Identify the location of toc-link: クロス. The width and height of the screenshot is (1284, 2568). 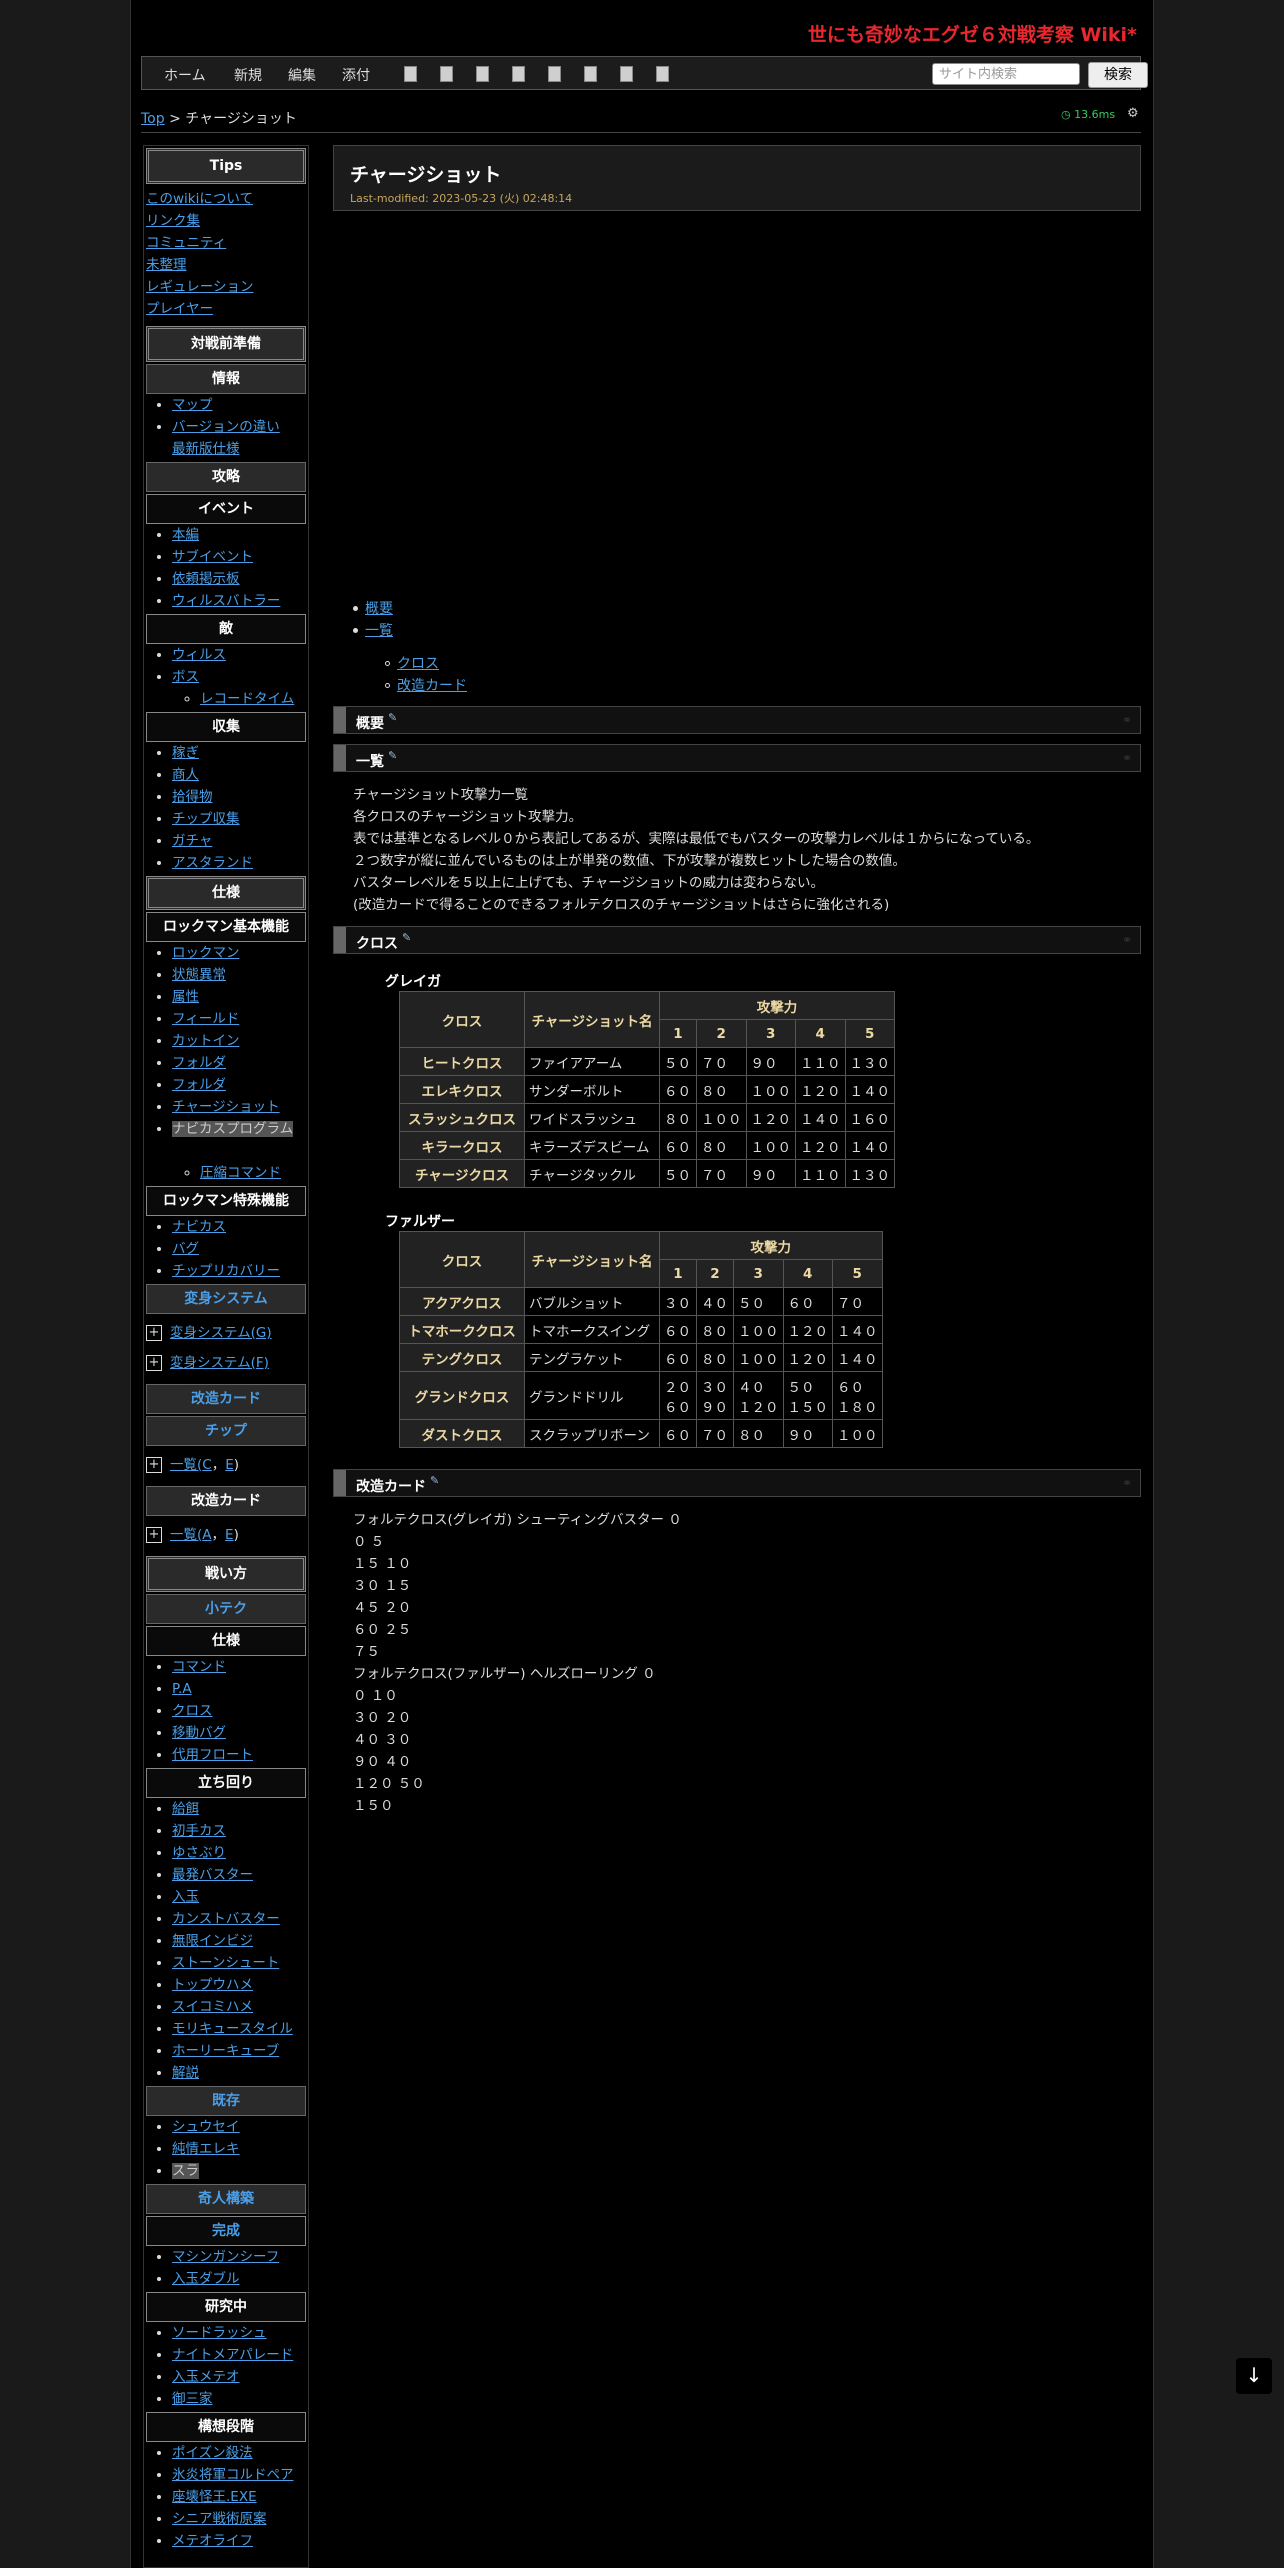
(418, 663).